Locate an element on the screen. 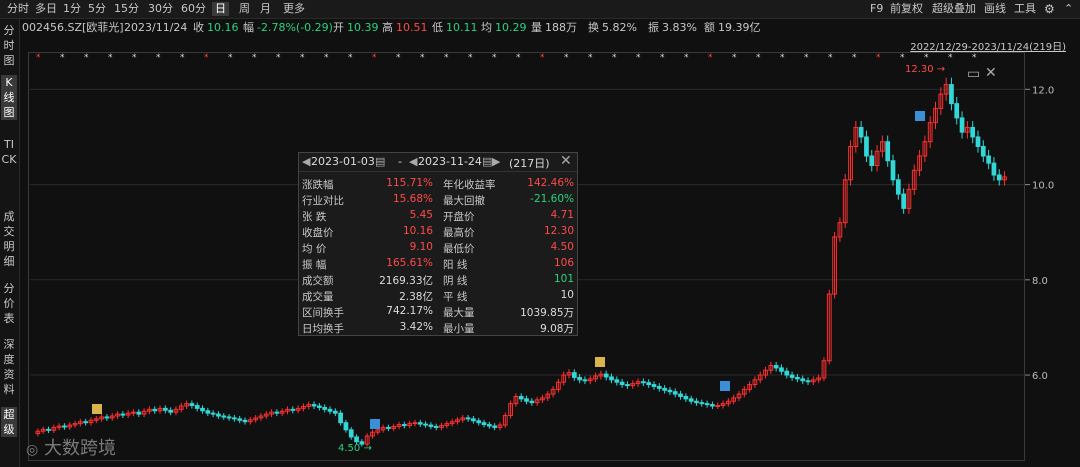 The width and height of the screenshot is (1080, 467). stat-label: 阴 线 is located at coordinates (455, 281).